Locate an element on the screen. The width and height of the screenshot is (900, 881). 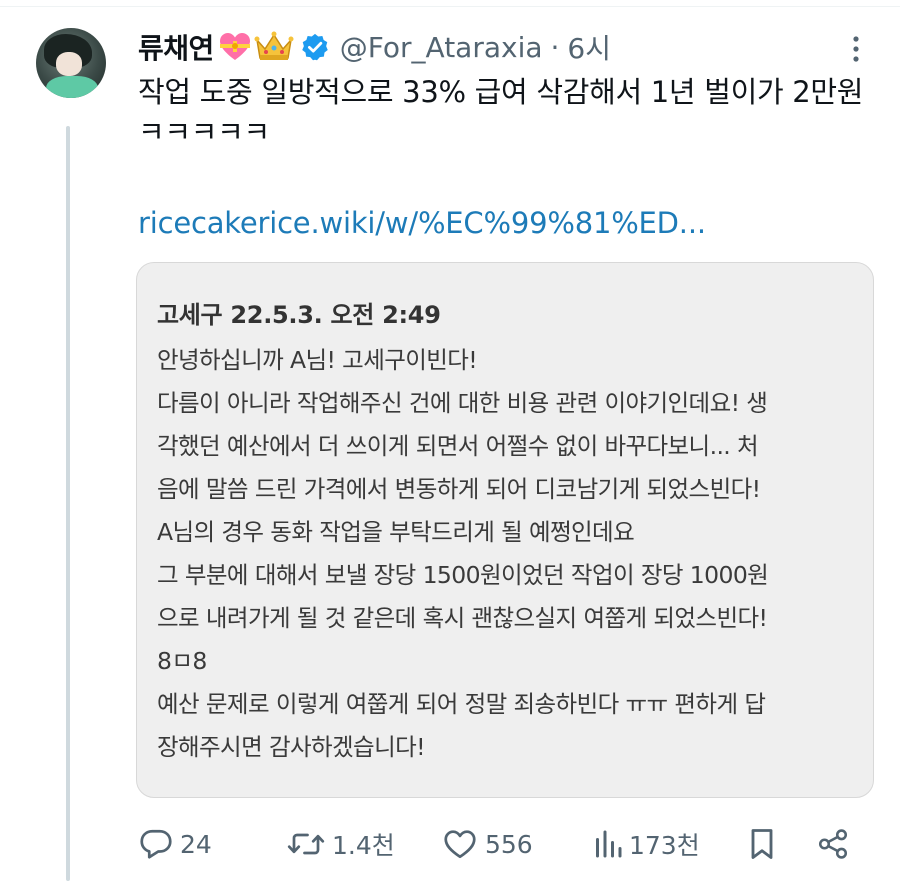
avatar is located at coordinates (71, 63).